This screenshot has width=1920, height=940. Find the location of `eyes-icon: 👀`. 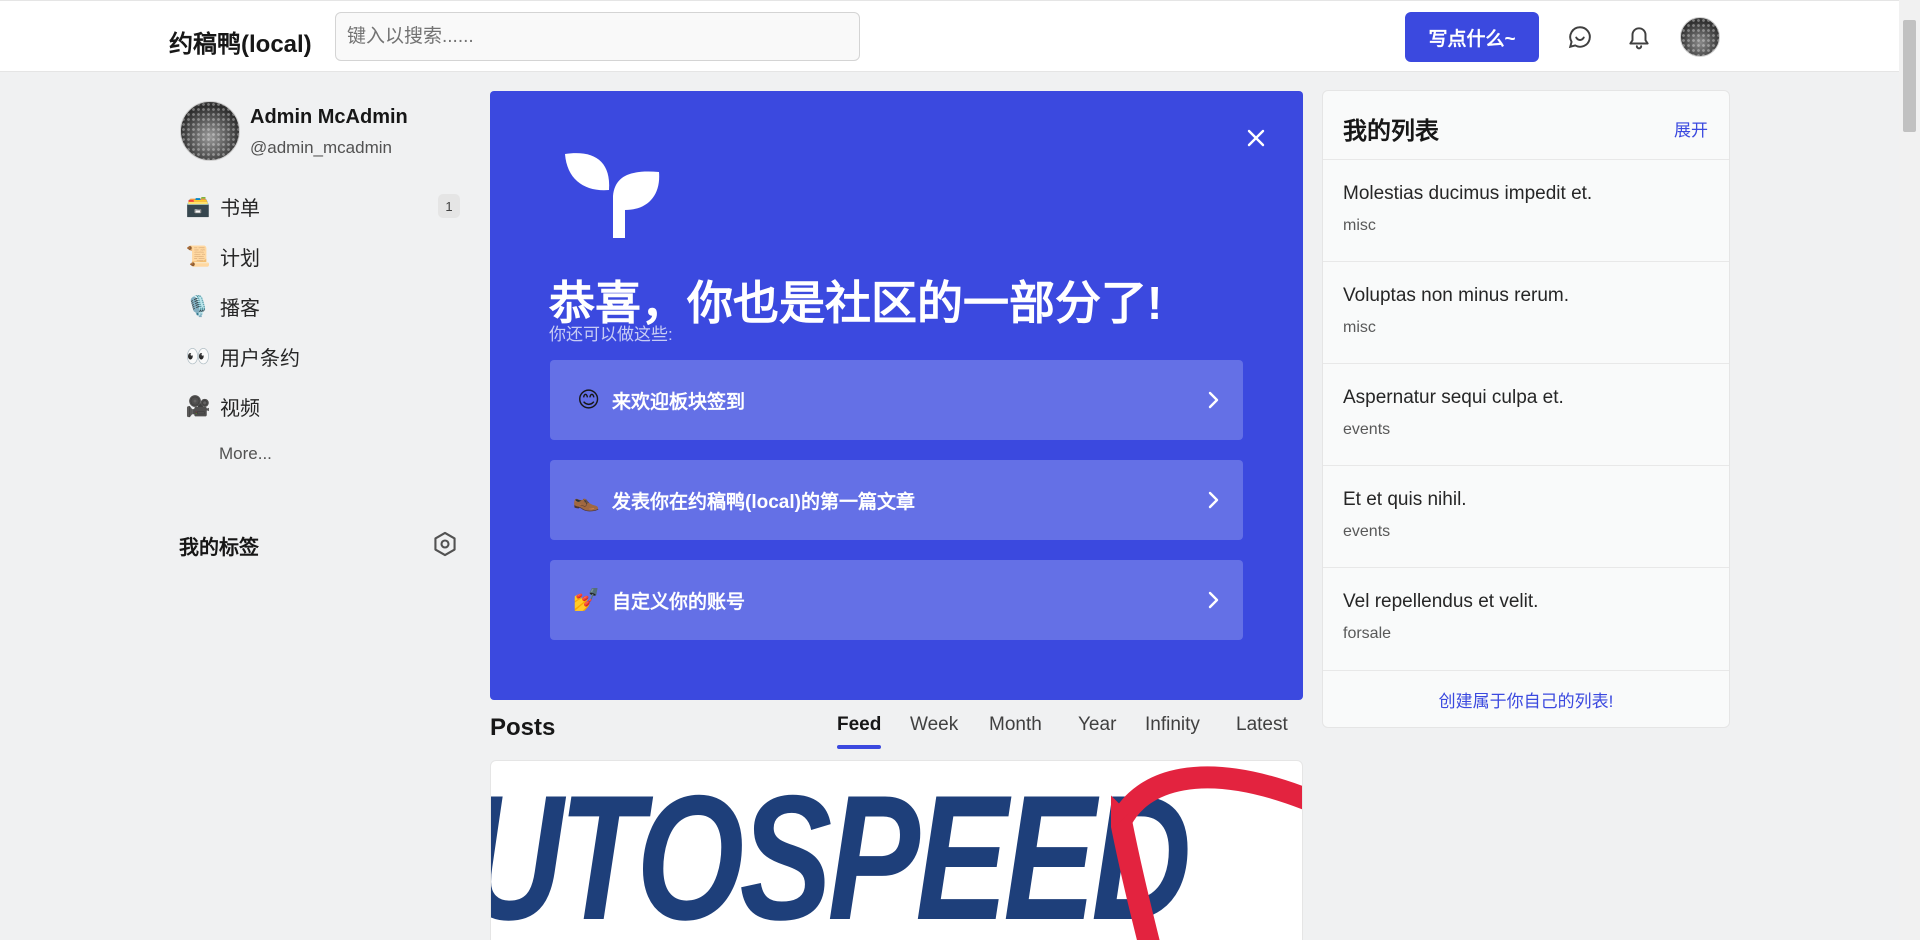

eyes-icon: 👀 is located at coordinates (198, 356).